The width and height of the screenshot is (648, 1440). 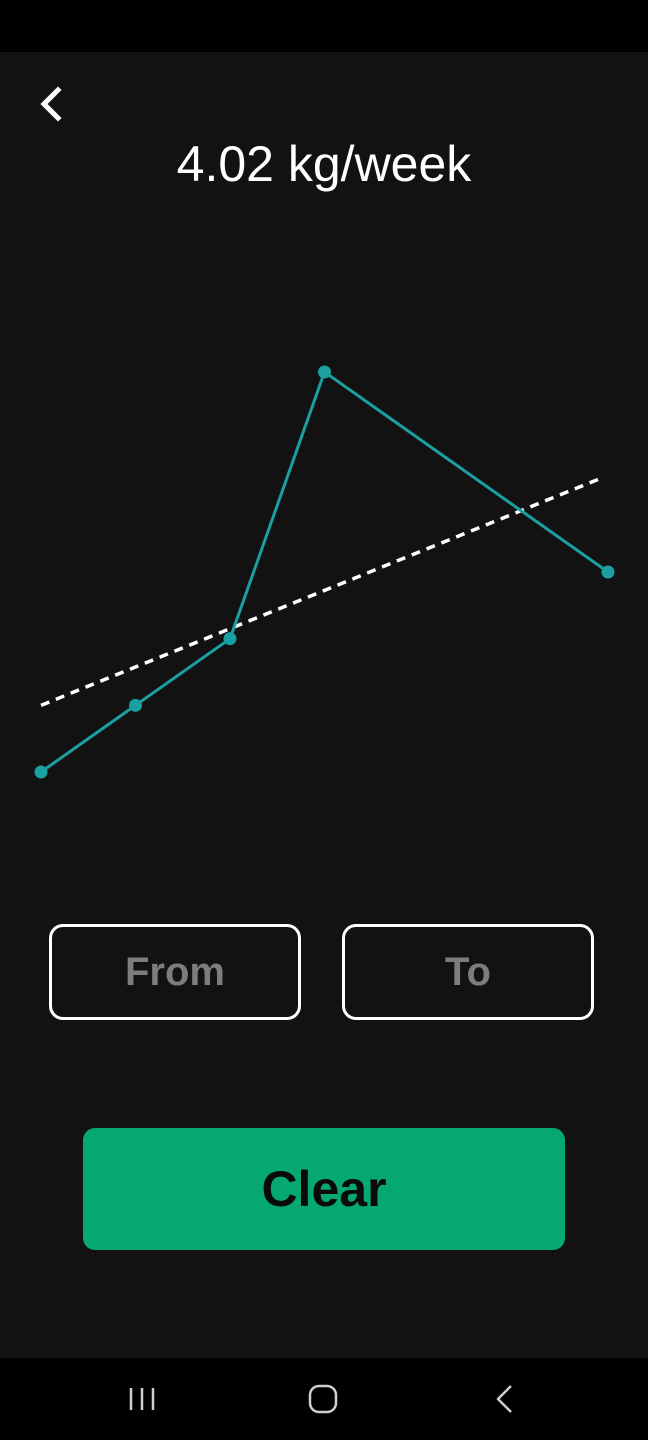 I want to click on navigation-bar, so click(x=324, y=1399).